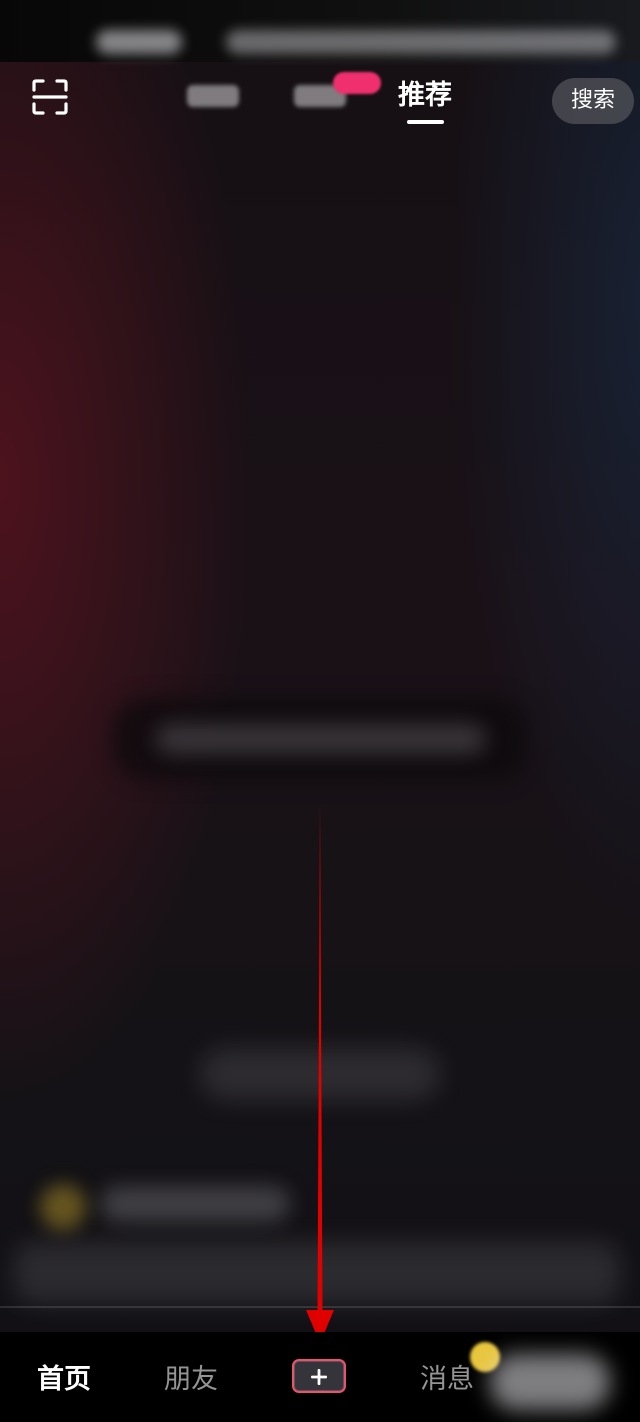 This screenshot has width=640, height=1422. I want to click on active-tab-indicator, so click(425, 122).